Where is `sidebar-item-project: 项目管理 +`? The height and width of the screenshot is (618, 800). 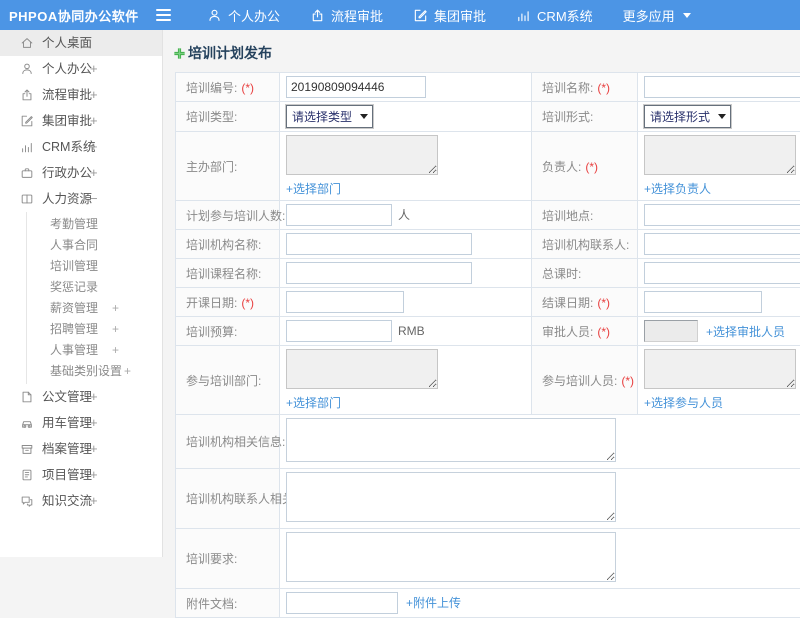
sidebar-item-project: 项目管理 + is located at coordinates (81, 475).